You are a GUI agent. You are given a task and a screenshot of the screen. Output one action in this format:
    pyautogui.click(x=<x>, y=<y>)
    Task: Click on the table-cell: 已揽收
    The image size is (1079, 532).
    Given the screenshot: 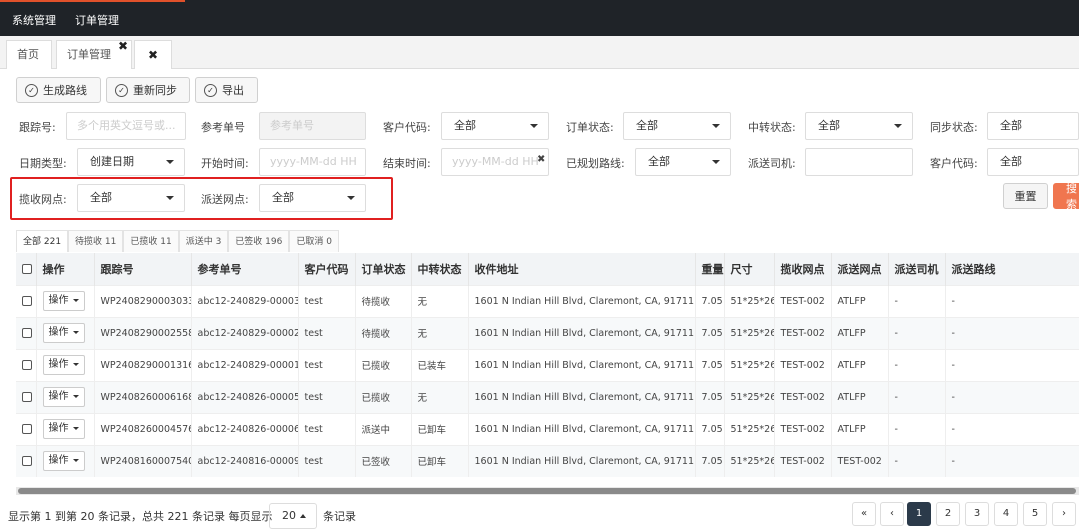 What is the action you would take?
    pyautogui.click(x=383, y=364)
    